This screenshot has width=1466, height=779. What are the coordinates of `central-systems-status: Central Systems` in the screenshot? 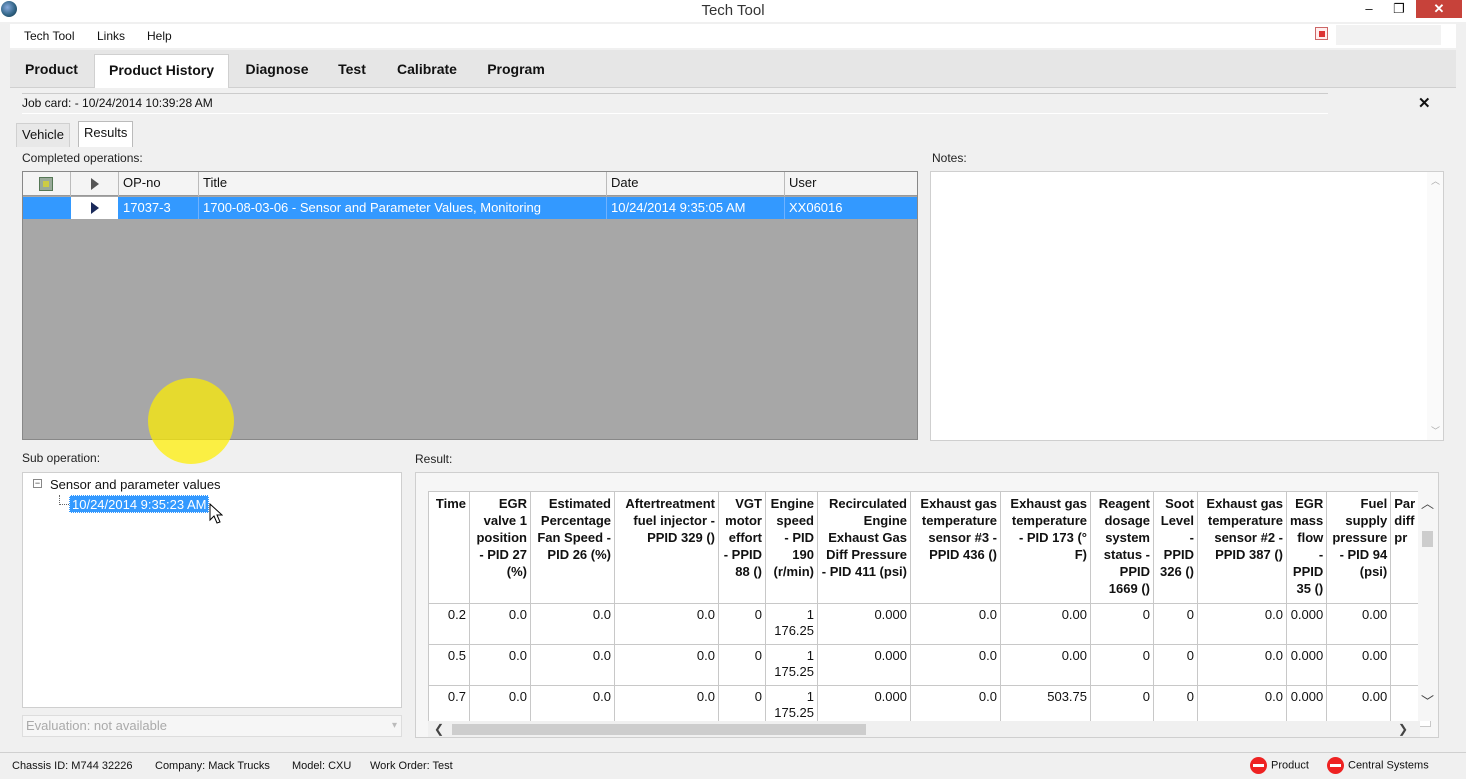 It's located at (1378, 765).